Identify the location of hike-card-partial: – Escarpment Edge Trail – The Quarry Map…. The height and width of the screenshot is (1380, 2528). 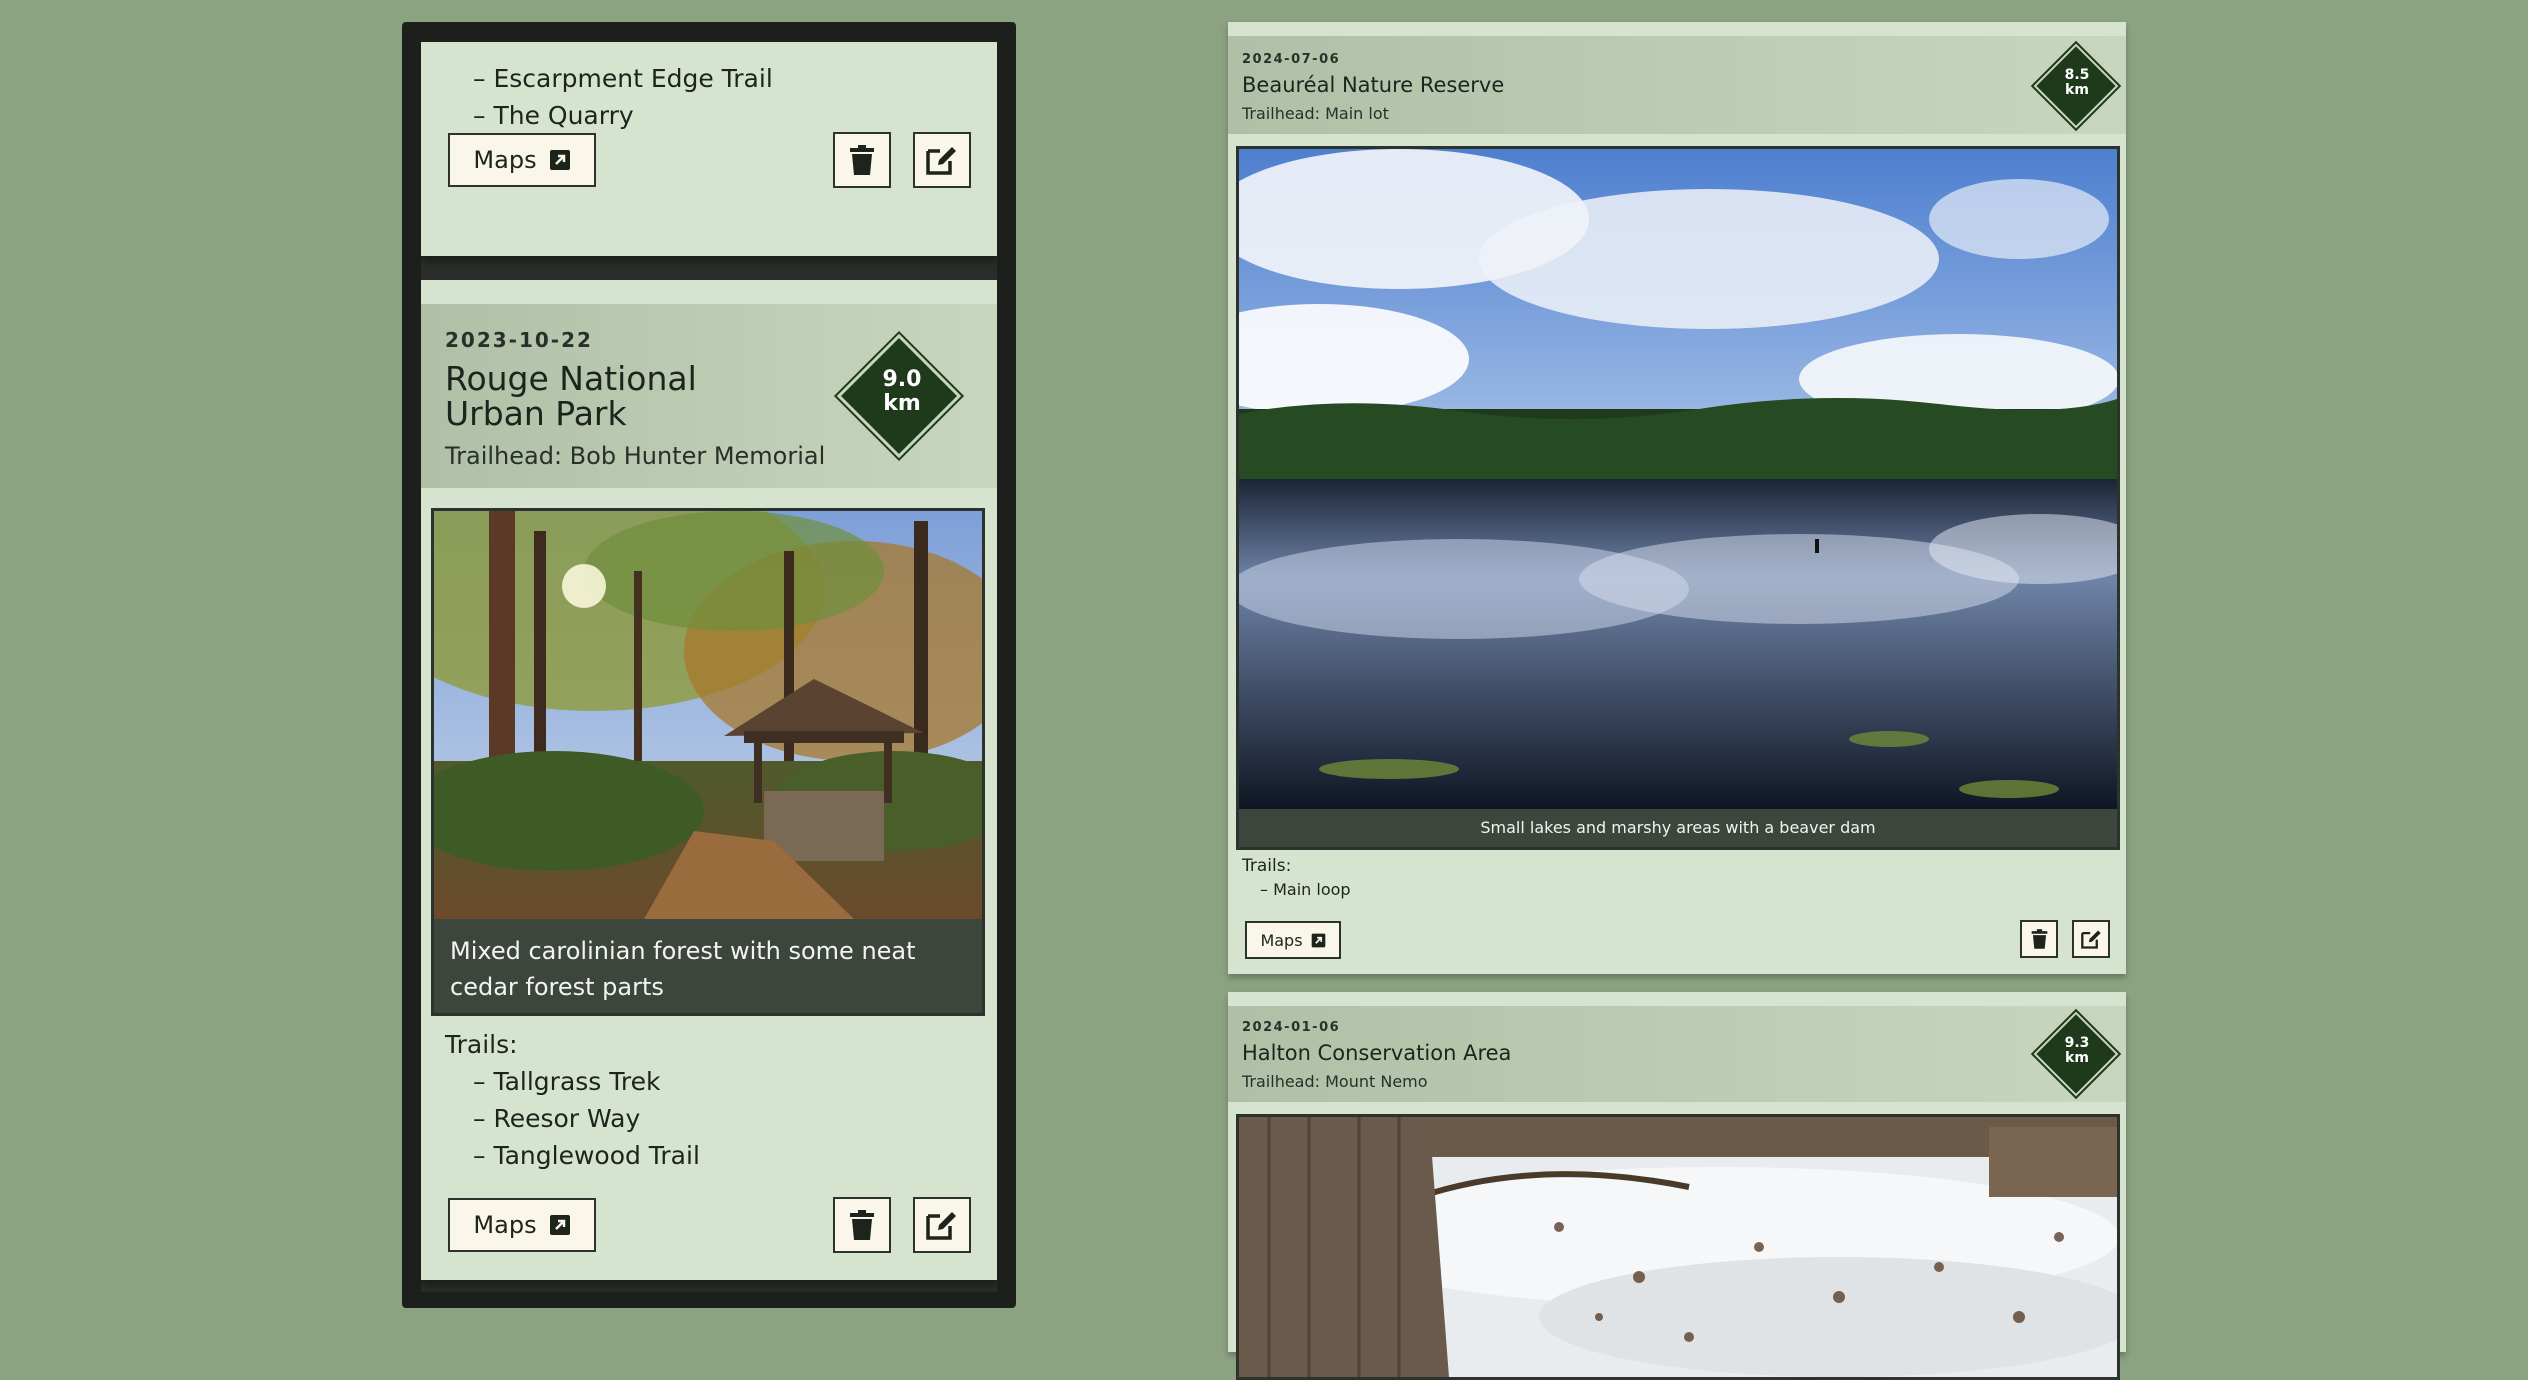
(709, 149).